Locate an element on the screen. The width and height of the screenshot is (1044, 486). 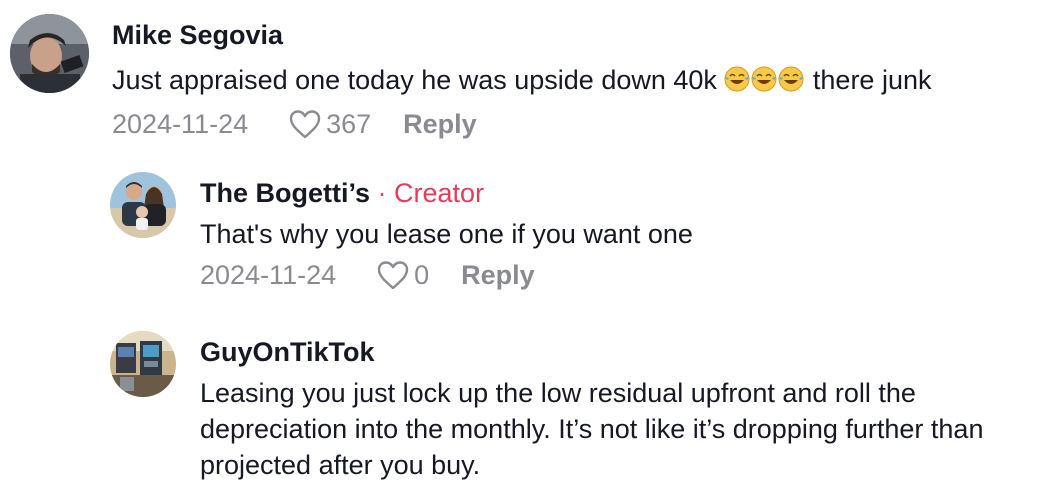
comment-text: That's why you lease one if you want one is located at coordinates (446, 234).